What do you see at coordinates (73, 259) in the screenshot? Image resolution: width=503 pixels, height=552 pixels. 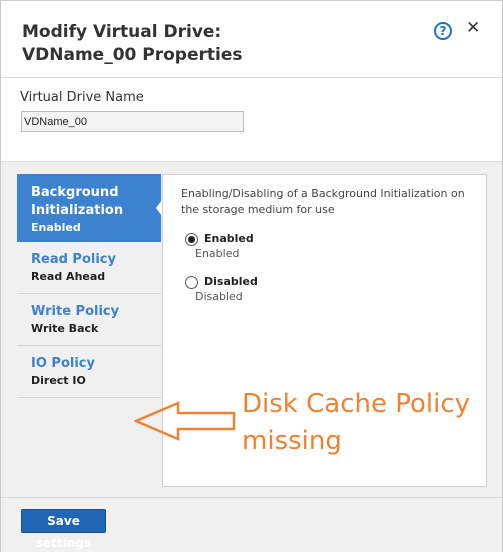 I see `nav-item-title: Read Policy` at bounding box center [73, 259].